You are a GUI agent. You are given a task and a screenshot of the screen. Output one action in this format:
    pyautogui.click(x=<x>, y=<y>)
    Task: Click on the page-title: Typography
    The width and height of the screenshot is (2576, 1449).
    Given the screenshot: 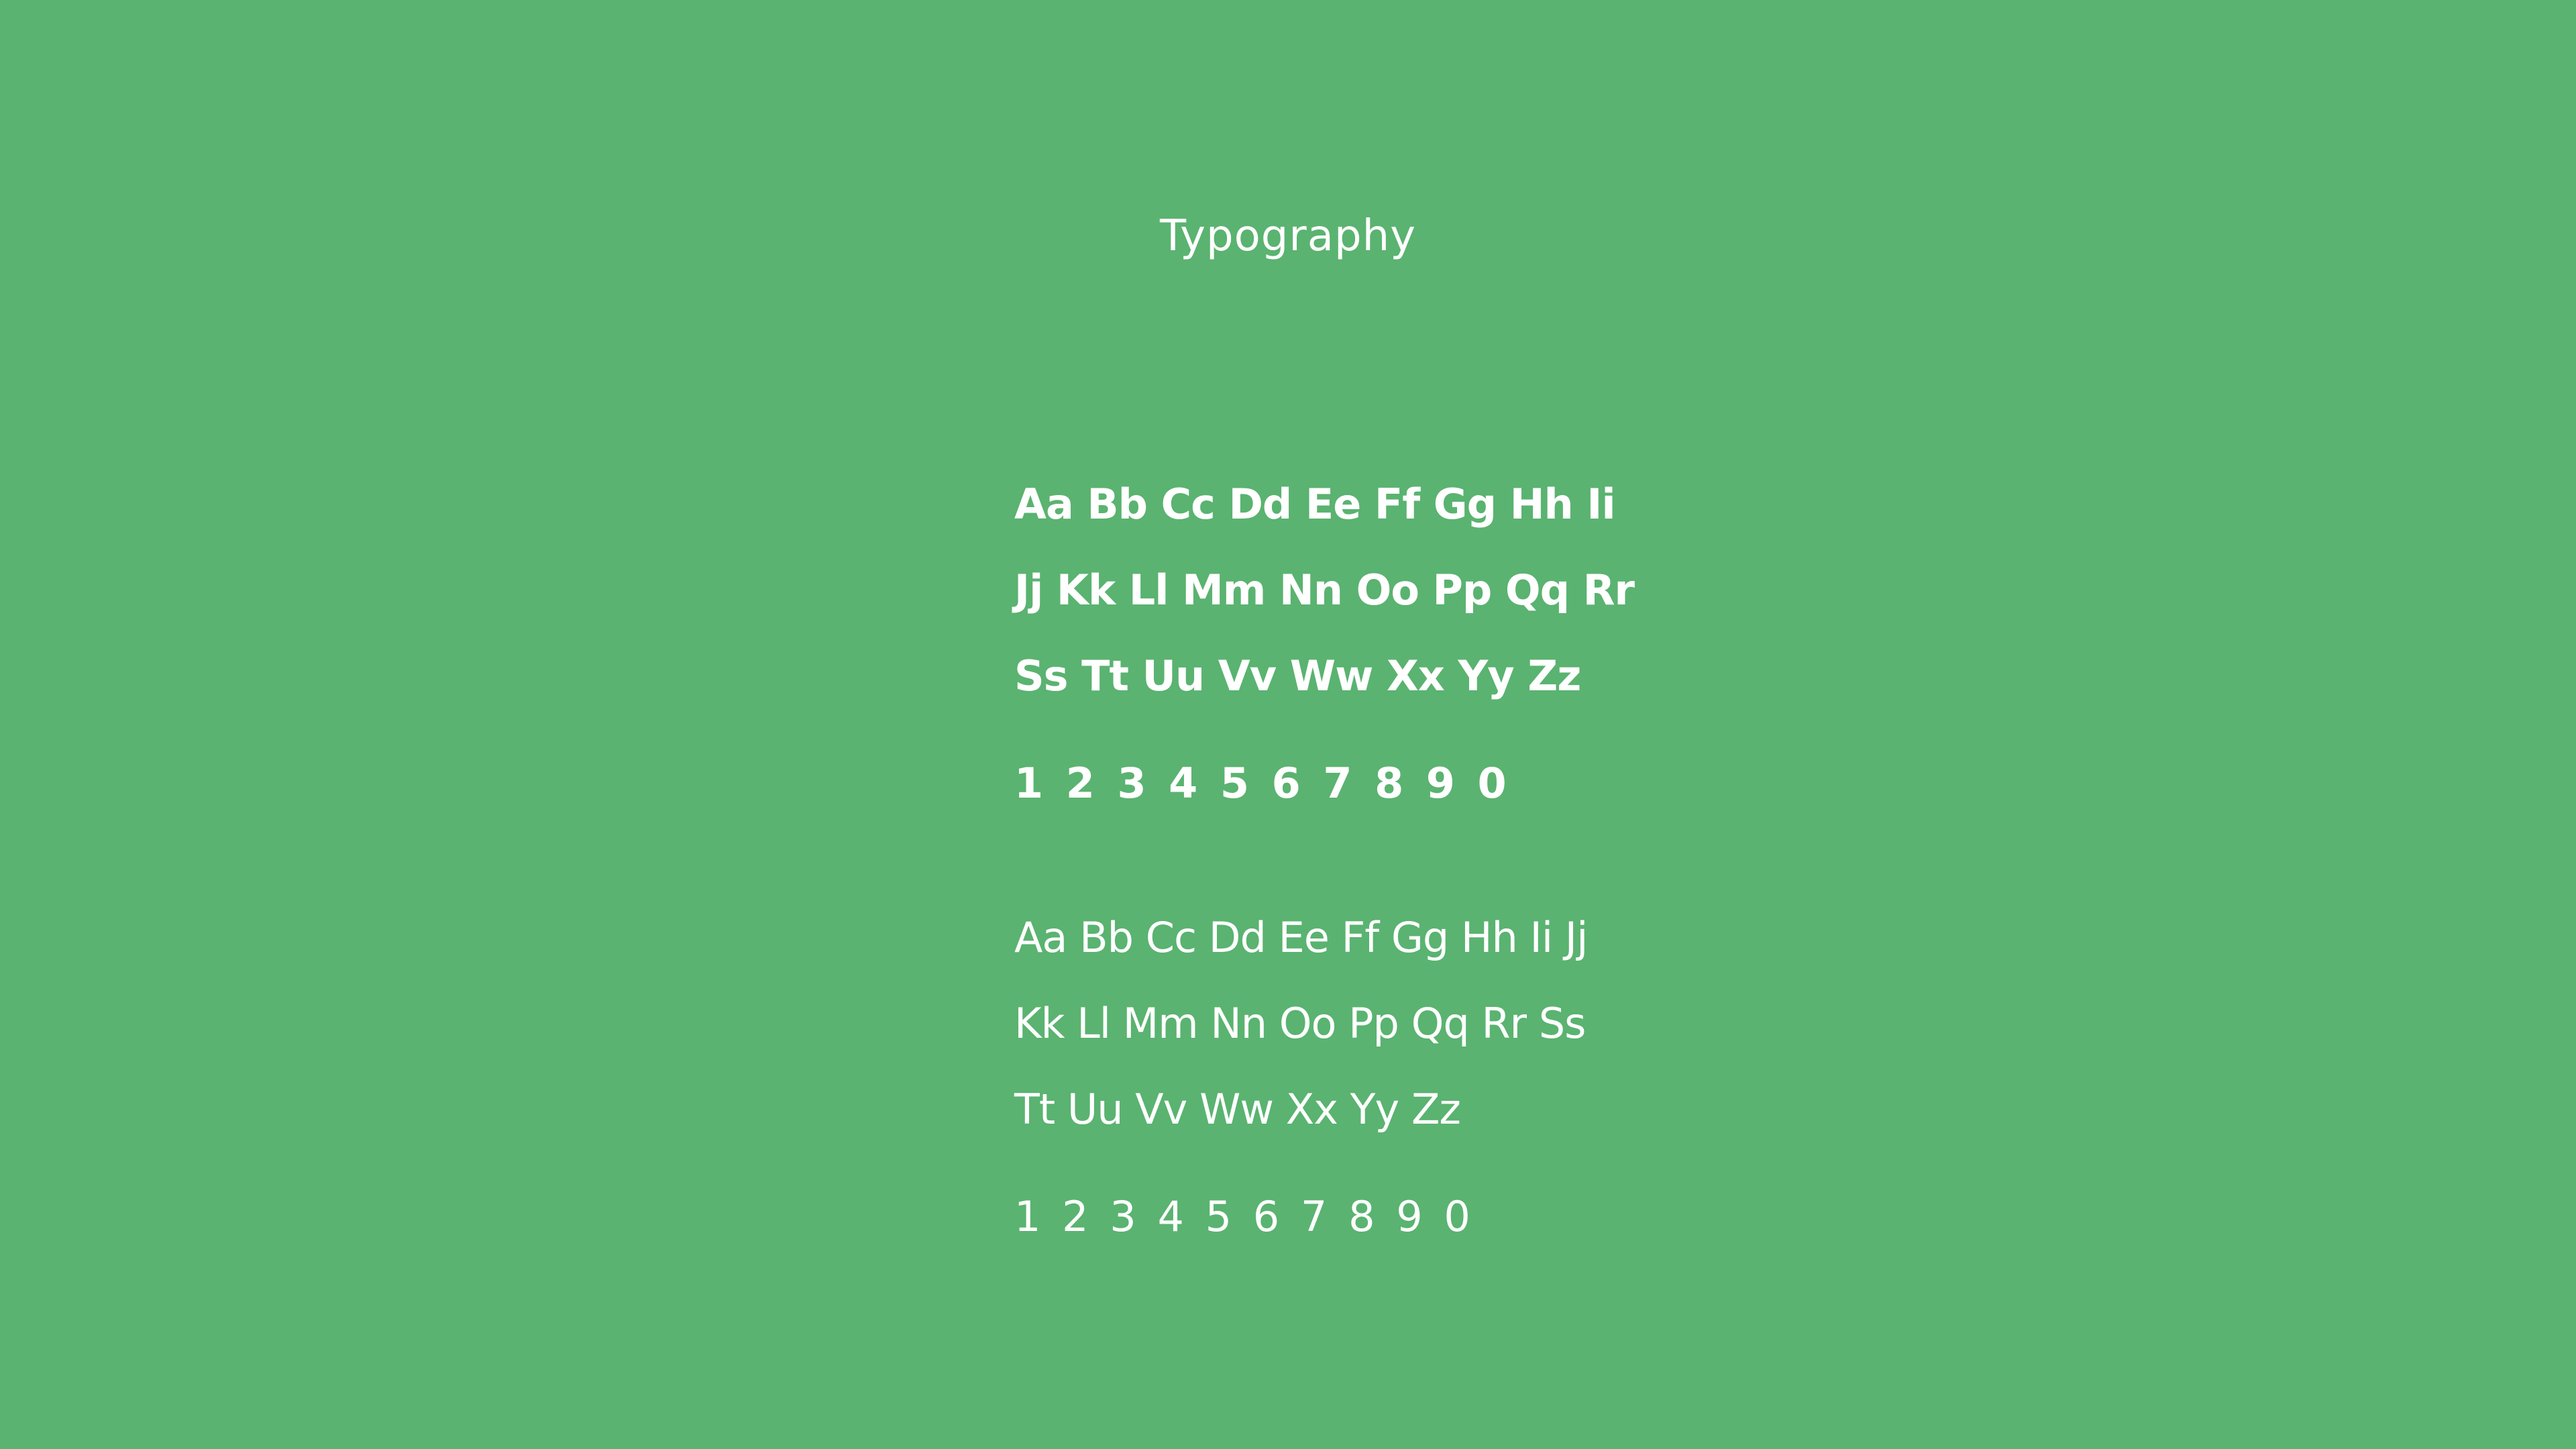 What is the action you would take?
    pyautogui.click(x=1288, y=236)
    